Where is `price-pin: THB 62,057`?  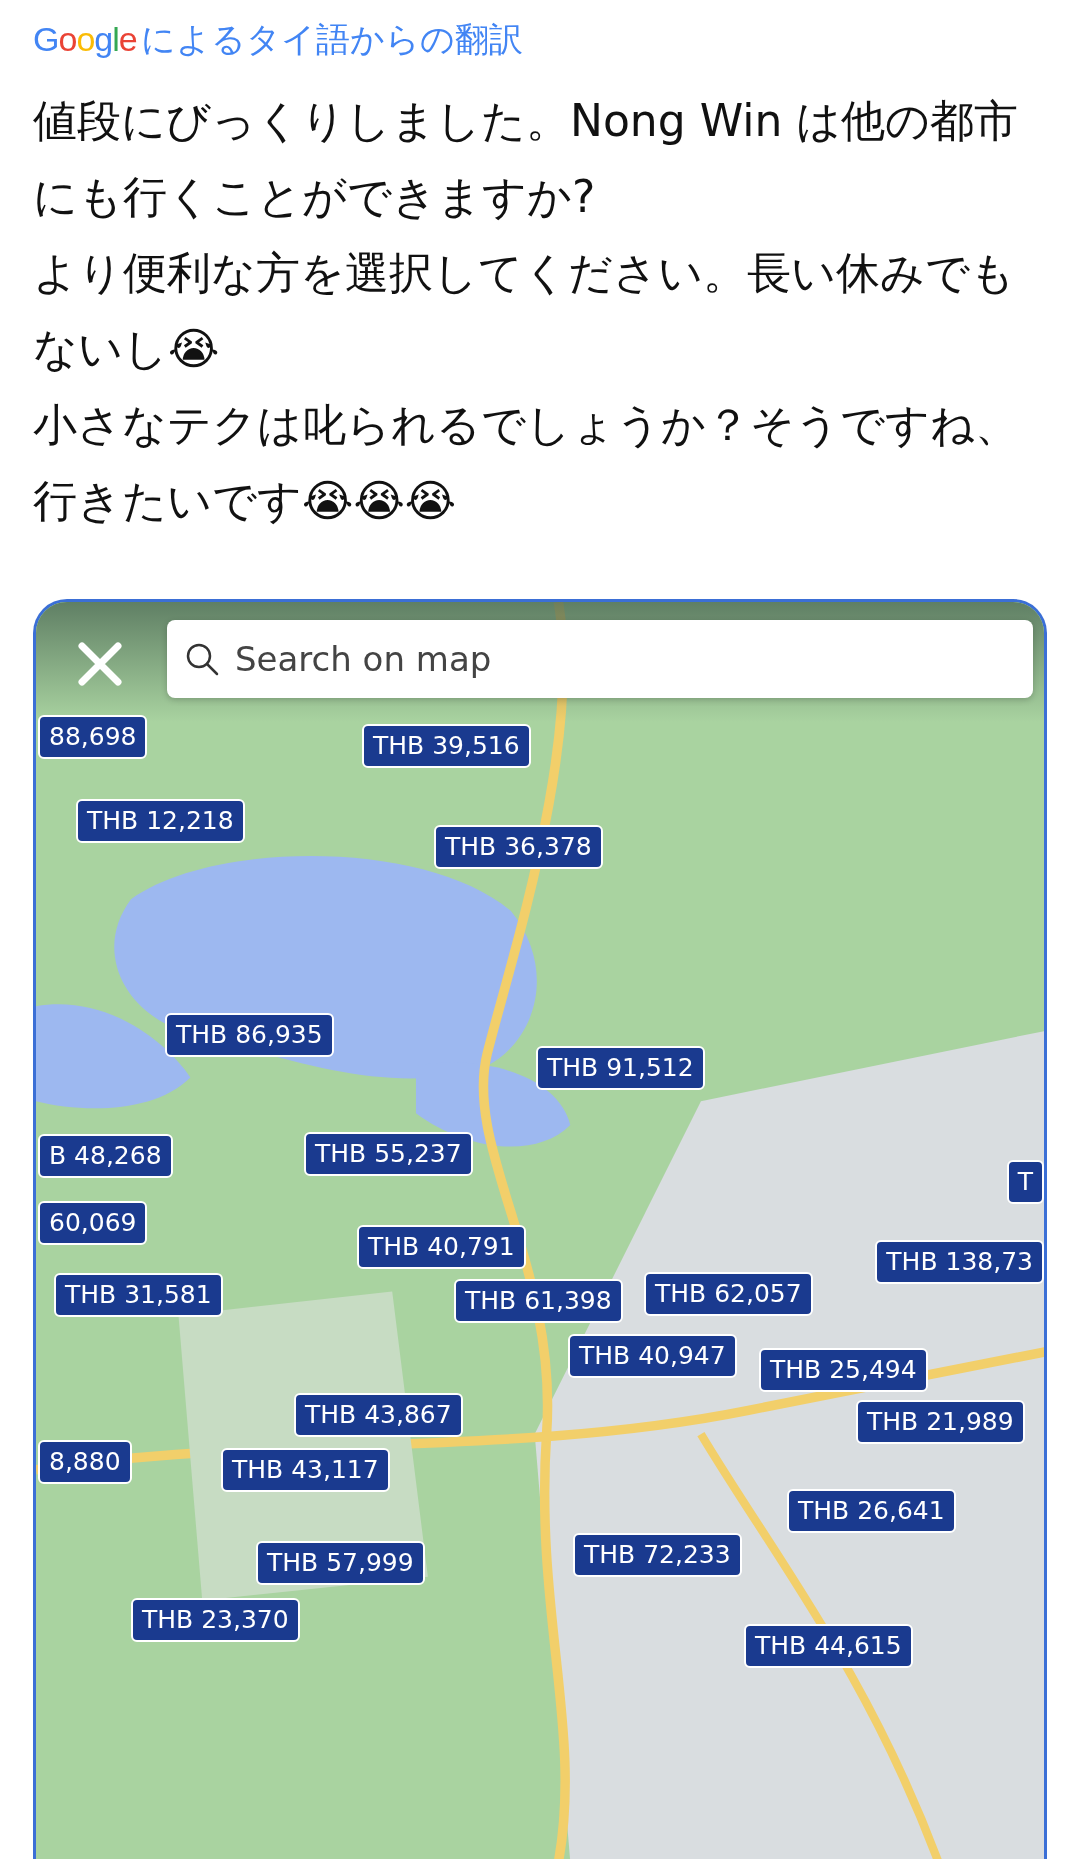 price-pin: THB 62,057 is located at coordinates (728, 1294).